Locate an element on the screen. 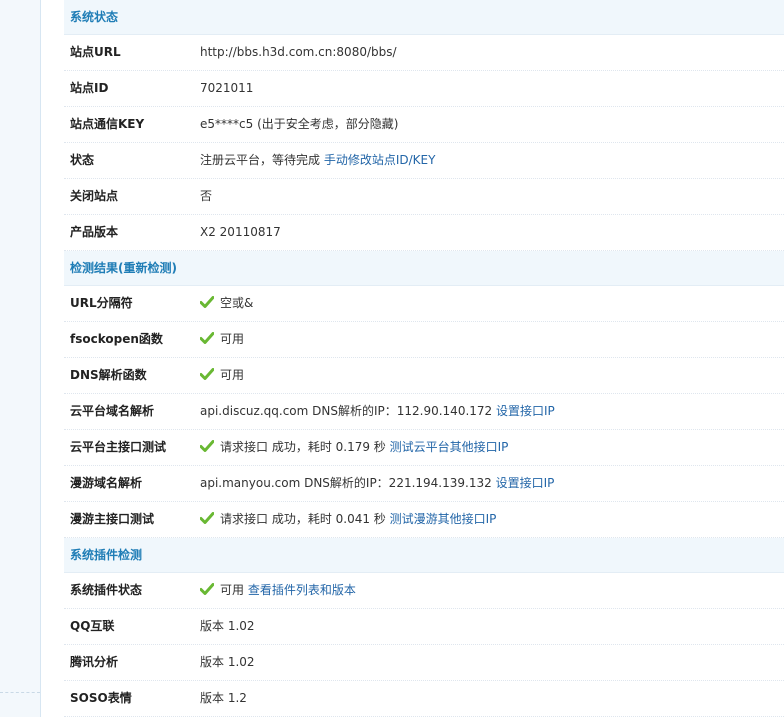 The height and width of the screenshot is (717, 784). site-id-text: 7021011 is located at coordinates (227, 88).